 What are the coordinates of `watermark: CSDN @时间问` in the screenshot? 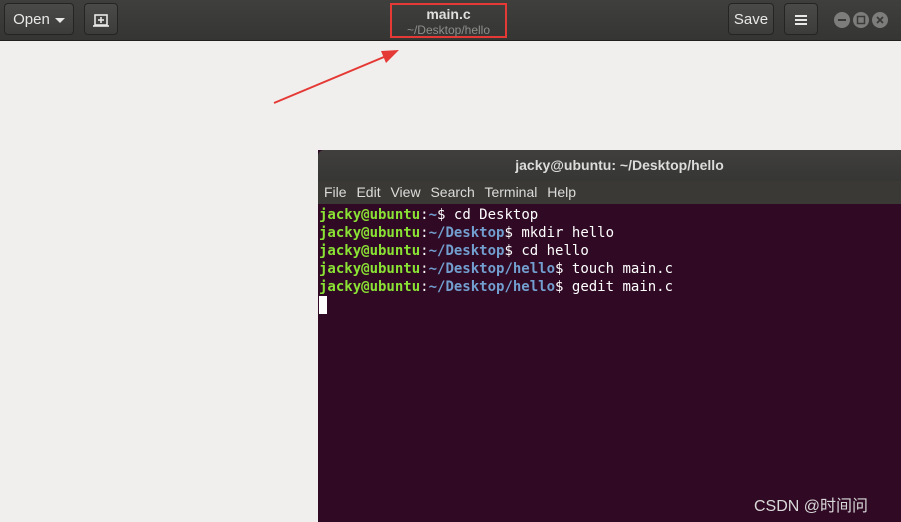 It's located at (811, 506).